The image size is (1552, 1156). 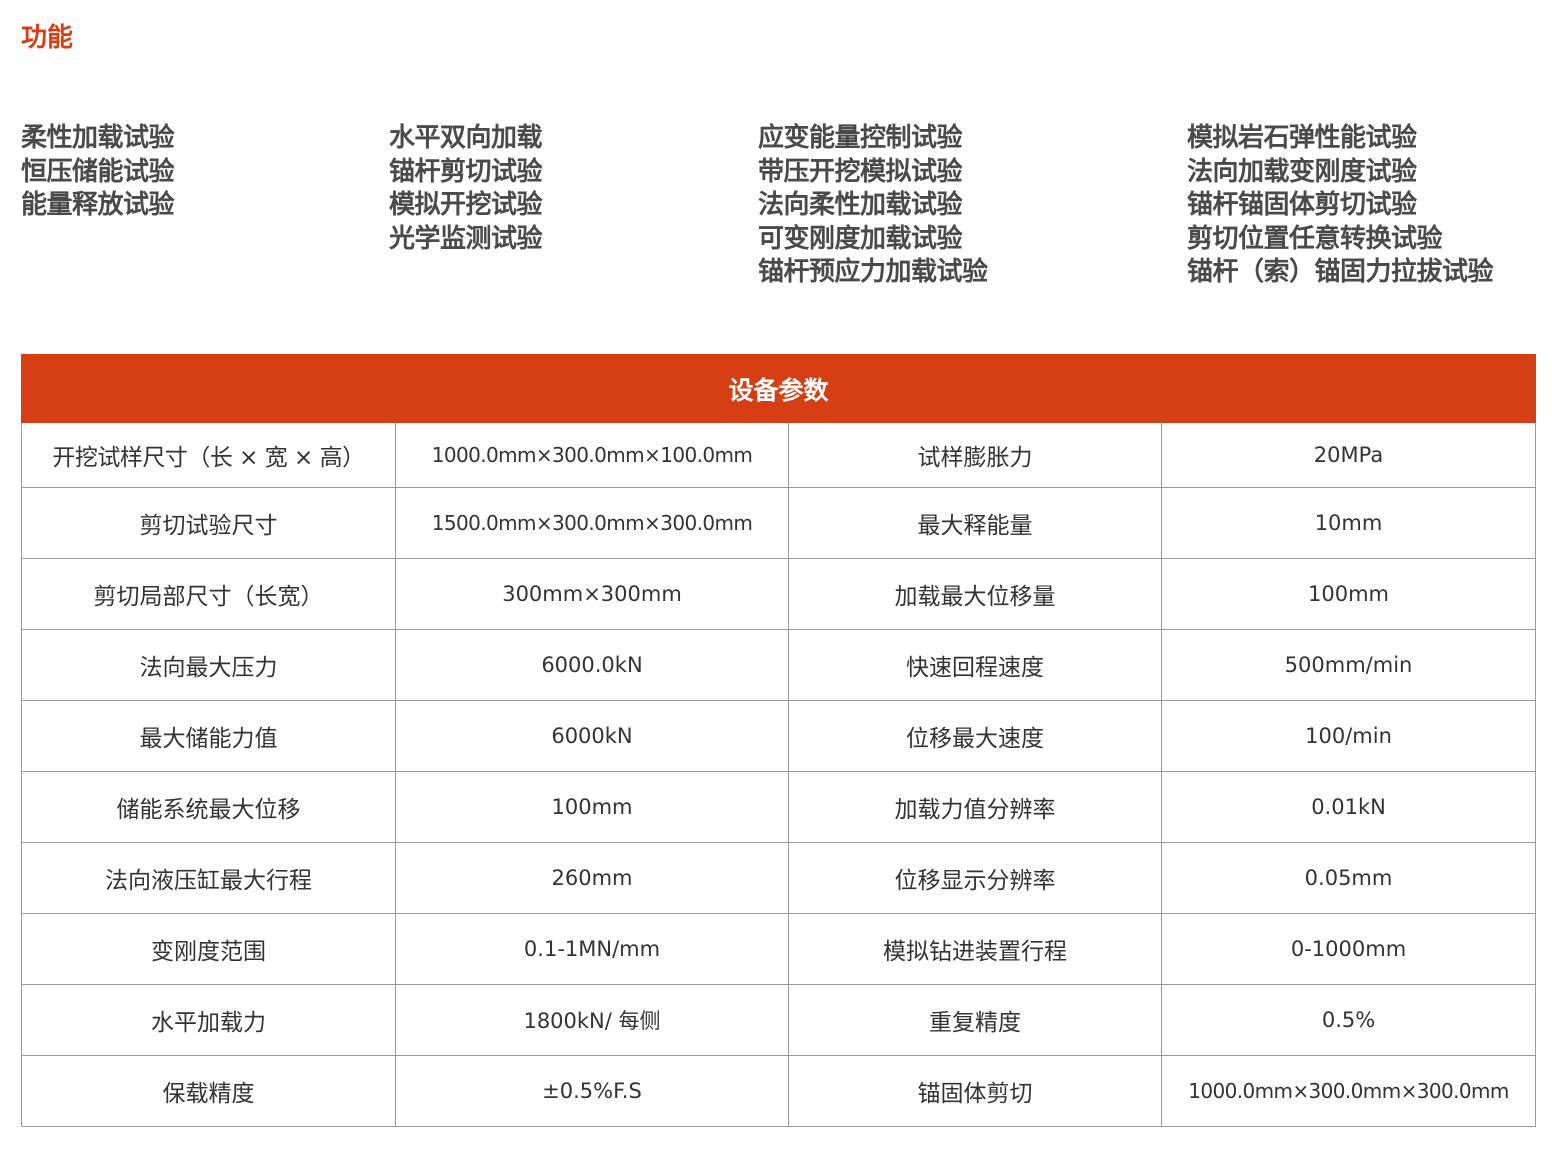 I want to click on feature-item: 可变刚度加载试验, so click(x=860, y=238).